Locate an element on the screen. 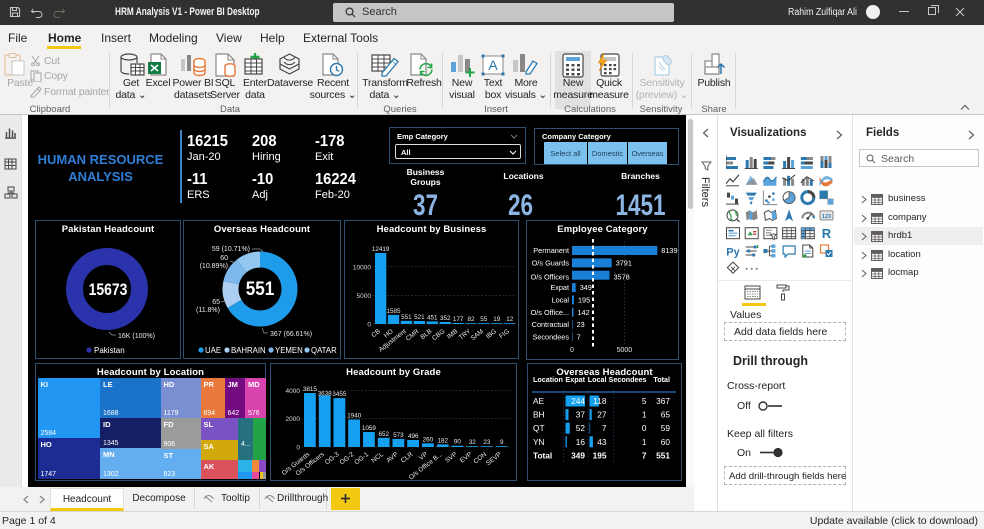 The image size is (984, 529). svg-text: 573 is located at coordinates (398, 435).